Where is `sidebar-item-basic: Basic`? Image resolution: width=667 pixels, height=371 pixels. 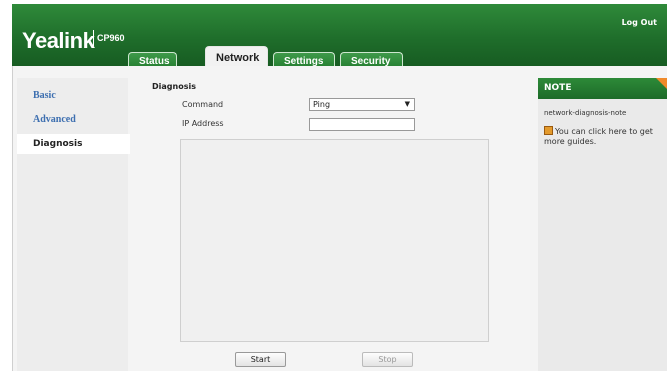 sidebar-item-basic: Basic is located at coordinates (72, 96).